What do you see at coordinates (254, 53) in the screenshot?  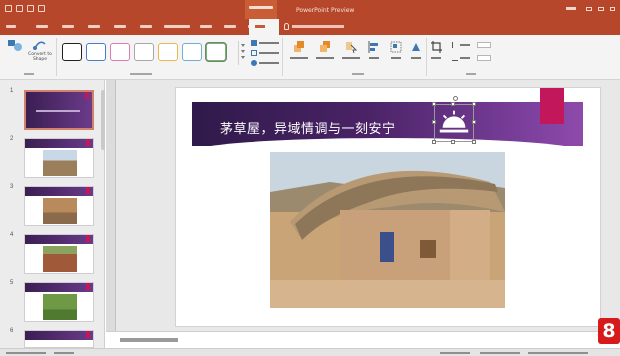 I see `outline-icon` at bounding box center [254, 53].